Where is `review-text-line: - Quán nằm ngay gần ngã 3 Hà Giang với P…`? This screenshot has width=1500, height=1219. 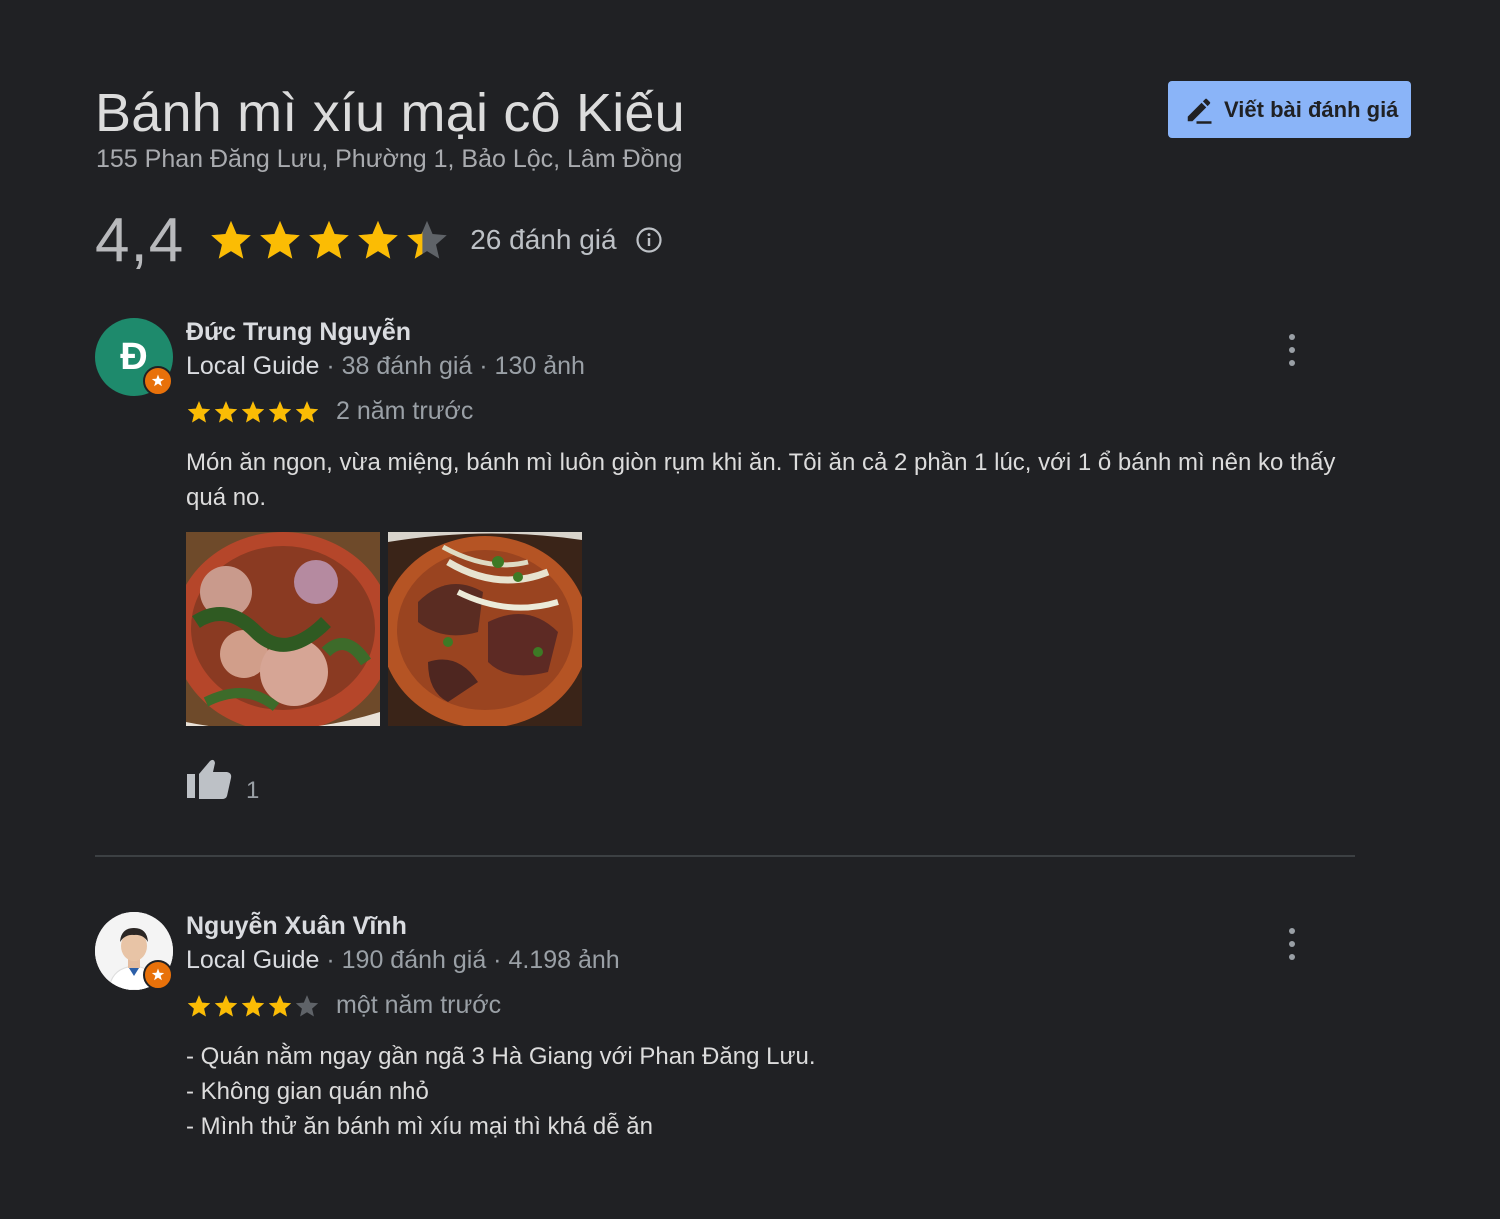
review-text-line: - Quán nằm ngay gần ngã 3 Hà Giang với P… is located at coordinates (501, 1056).